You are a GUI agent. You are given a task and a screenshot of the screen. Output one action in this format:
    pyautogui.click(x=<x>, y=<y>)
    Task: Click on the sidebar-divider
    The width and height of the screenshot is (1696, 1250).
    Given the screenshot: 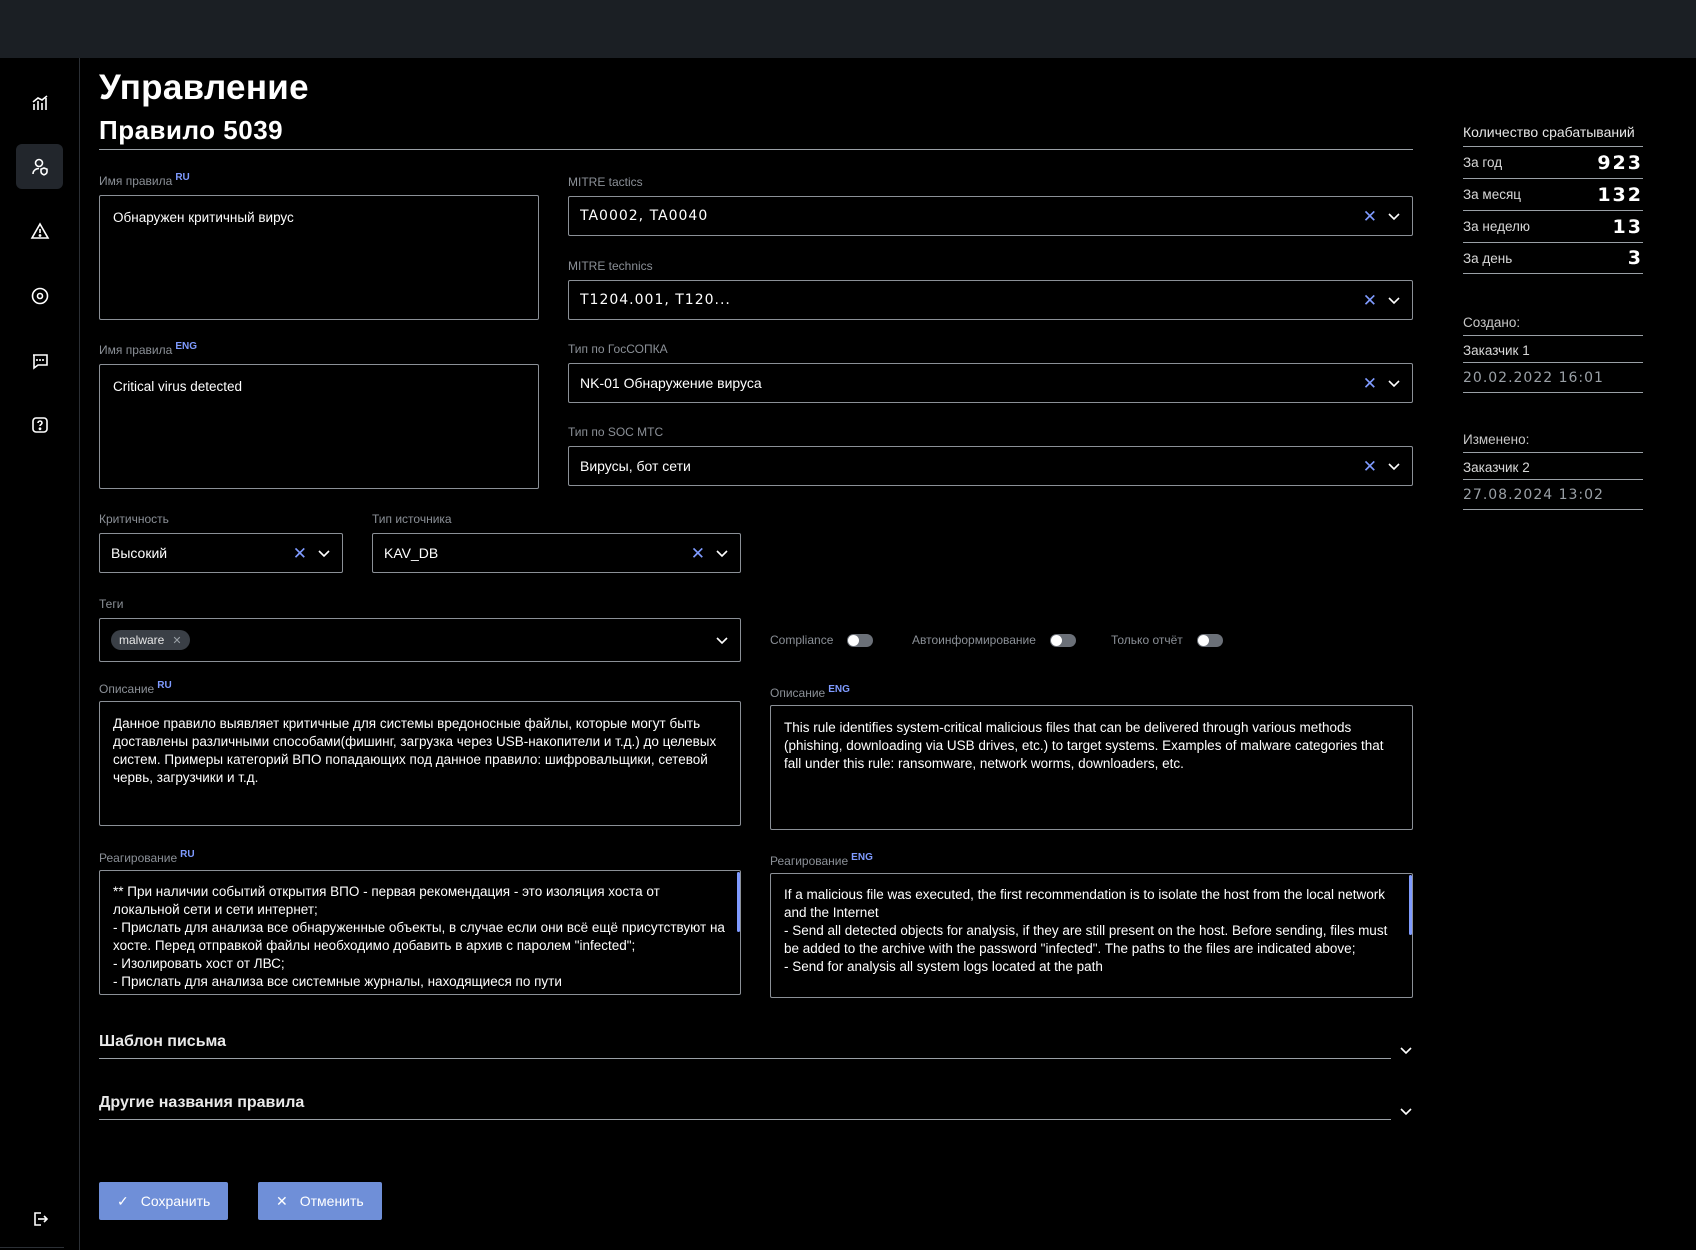 What is the action you would take?
    pyautogui.click(x=32, y=1247)
    